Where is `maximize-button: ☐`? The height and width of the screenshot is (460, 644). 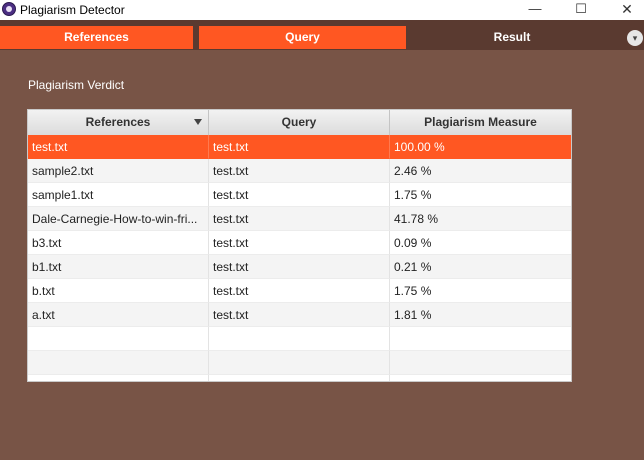 maximize-button: ☐ is located at coordinates (581, 10).